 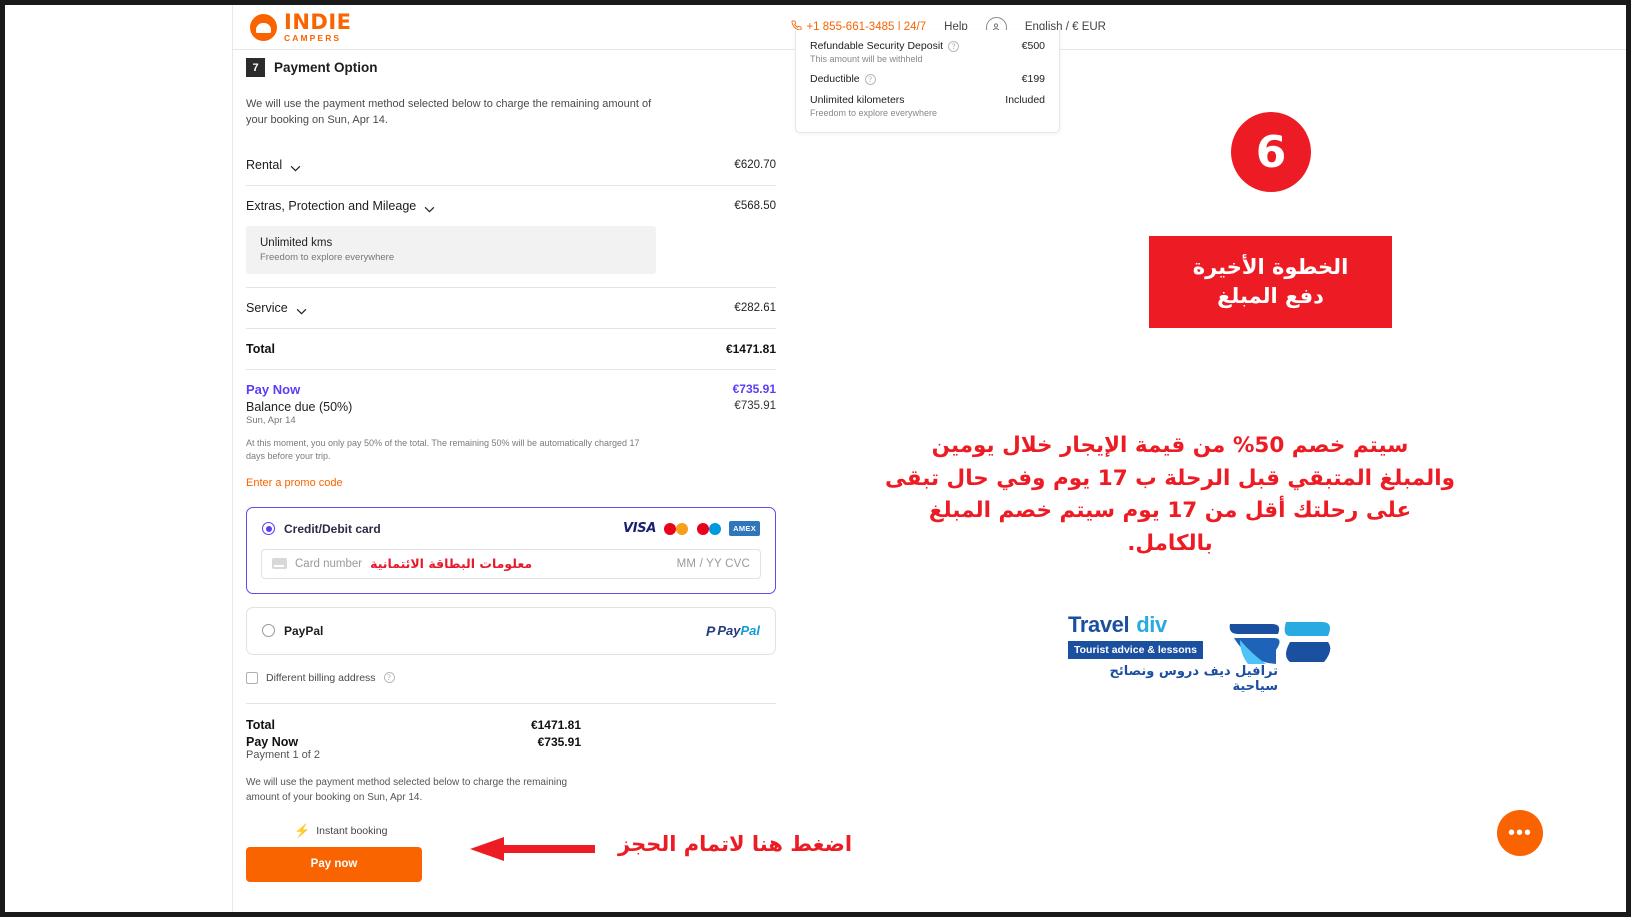 I want to click on amex-icon: AMEX, so click(x=744, y=529).